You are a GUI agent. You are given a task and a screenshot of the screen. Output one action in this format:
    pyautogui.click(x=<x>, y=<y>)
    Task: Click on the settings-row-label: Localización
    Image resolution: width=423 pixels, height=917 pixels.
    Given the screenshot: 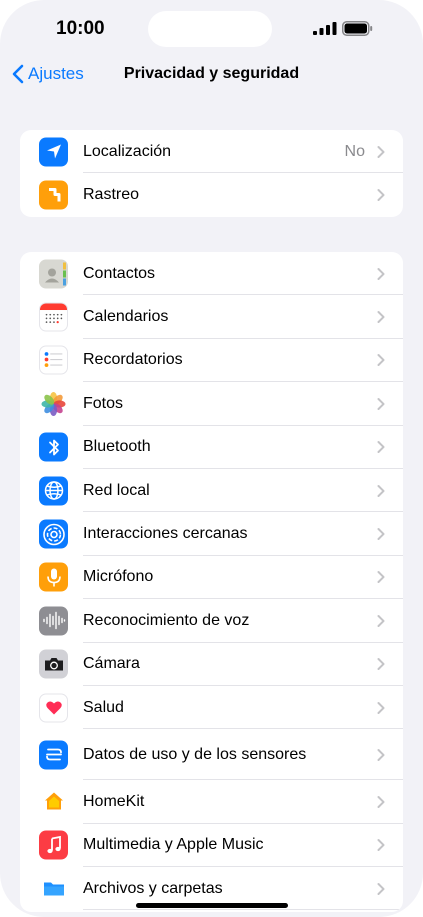 What is the action you would take?
    pyautogui.click(x=127, y=151)
    